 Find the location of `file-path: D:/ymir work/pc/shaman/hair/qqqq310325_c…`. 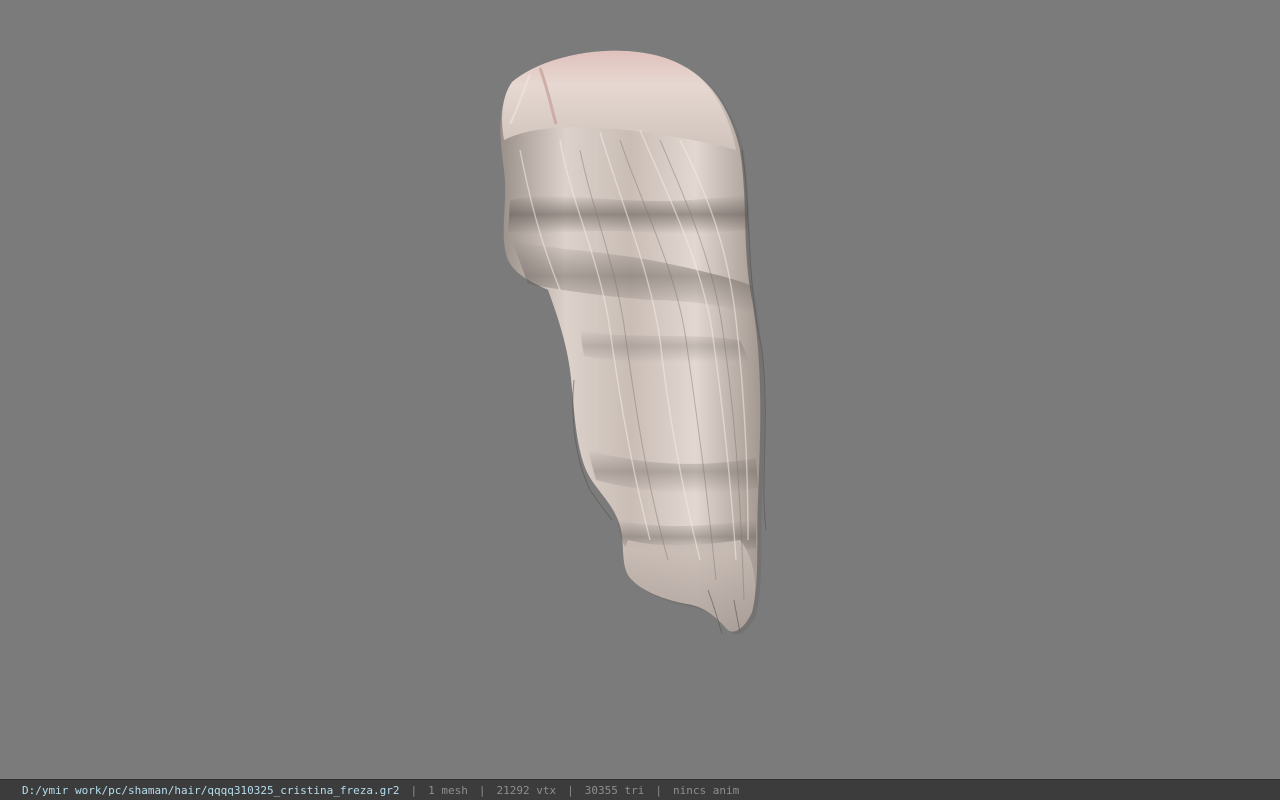

file-path: D:/ymir work/pc/shaman/hair/qqqq310325_c… is located at coordinates (211, 790).